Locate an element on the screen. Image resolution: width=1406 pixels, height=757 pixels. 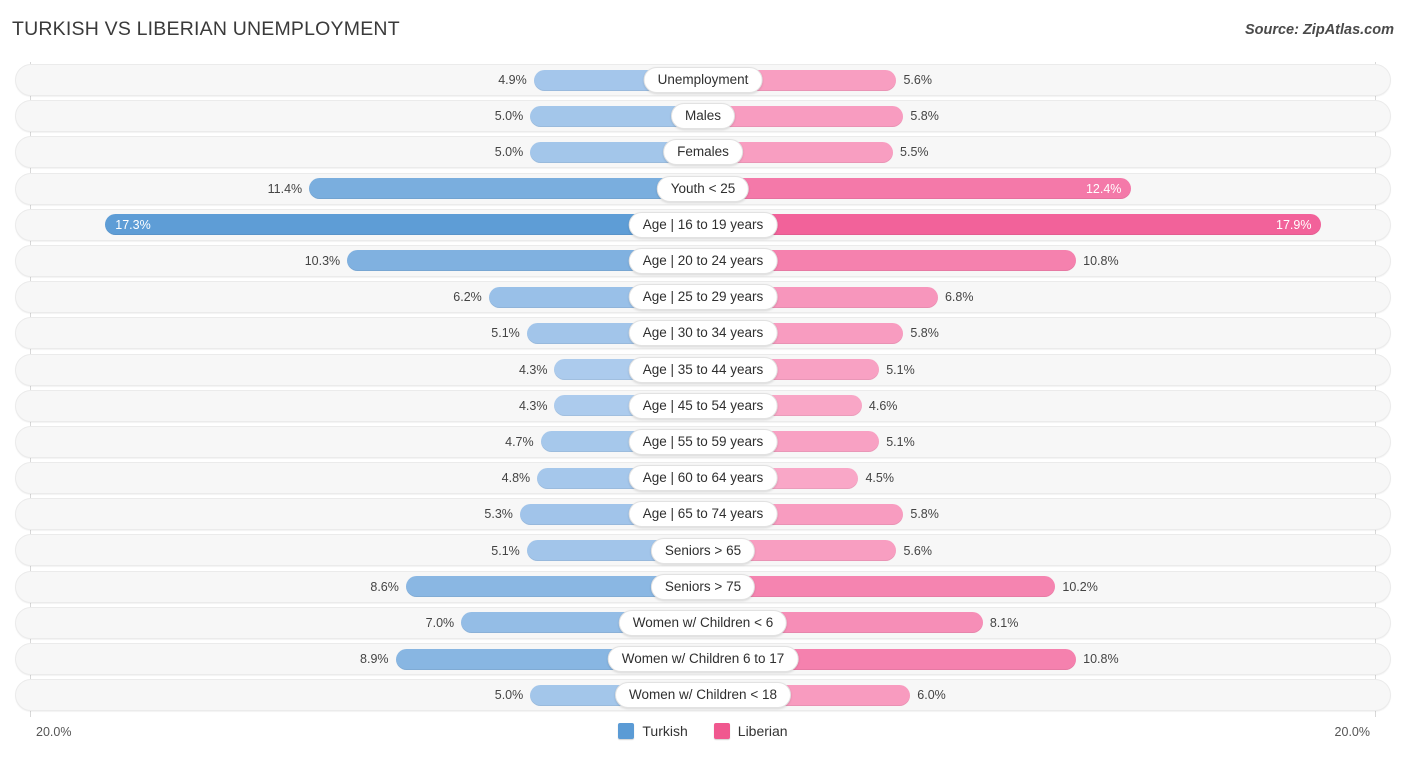
category-label: Age | 55 to 59 years is located at coordinates (703, 441).